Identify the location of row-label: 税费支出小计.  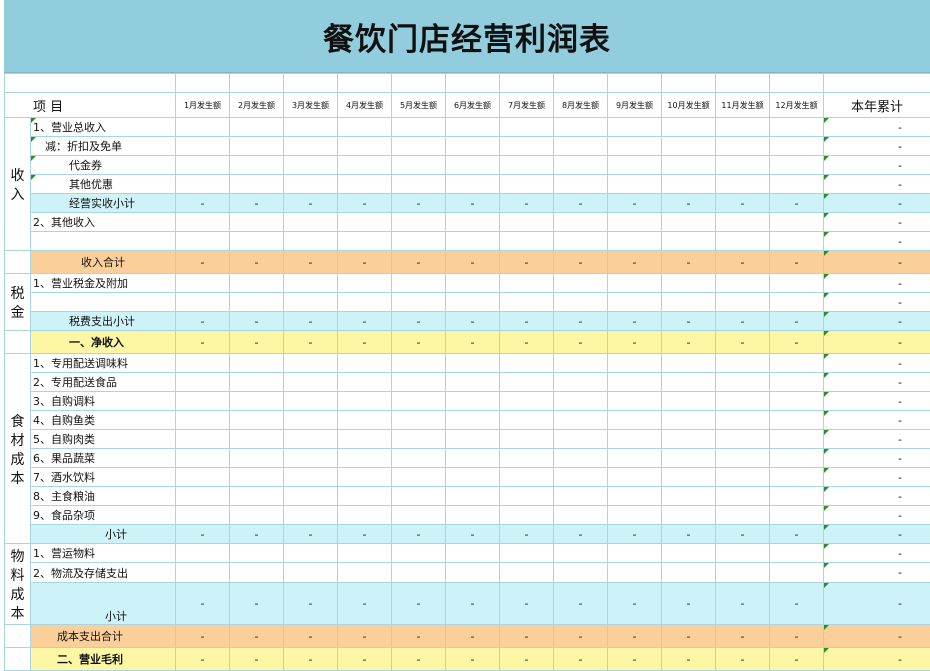
(103, 321).